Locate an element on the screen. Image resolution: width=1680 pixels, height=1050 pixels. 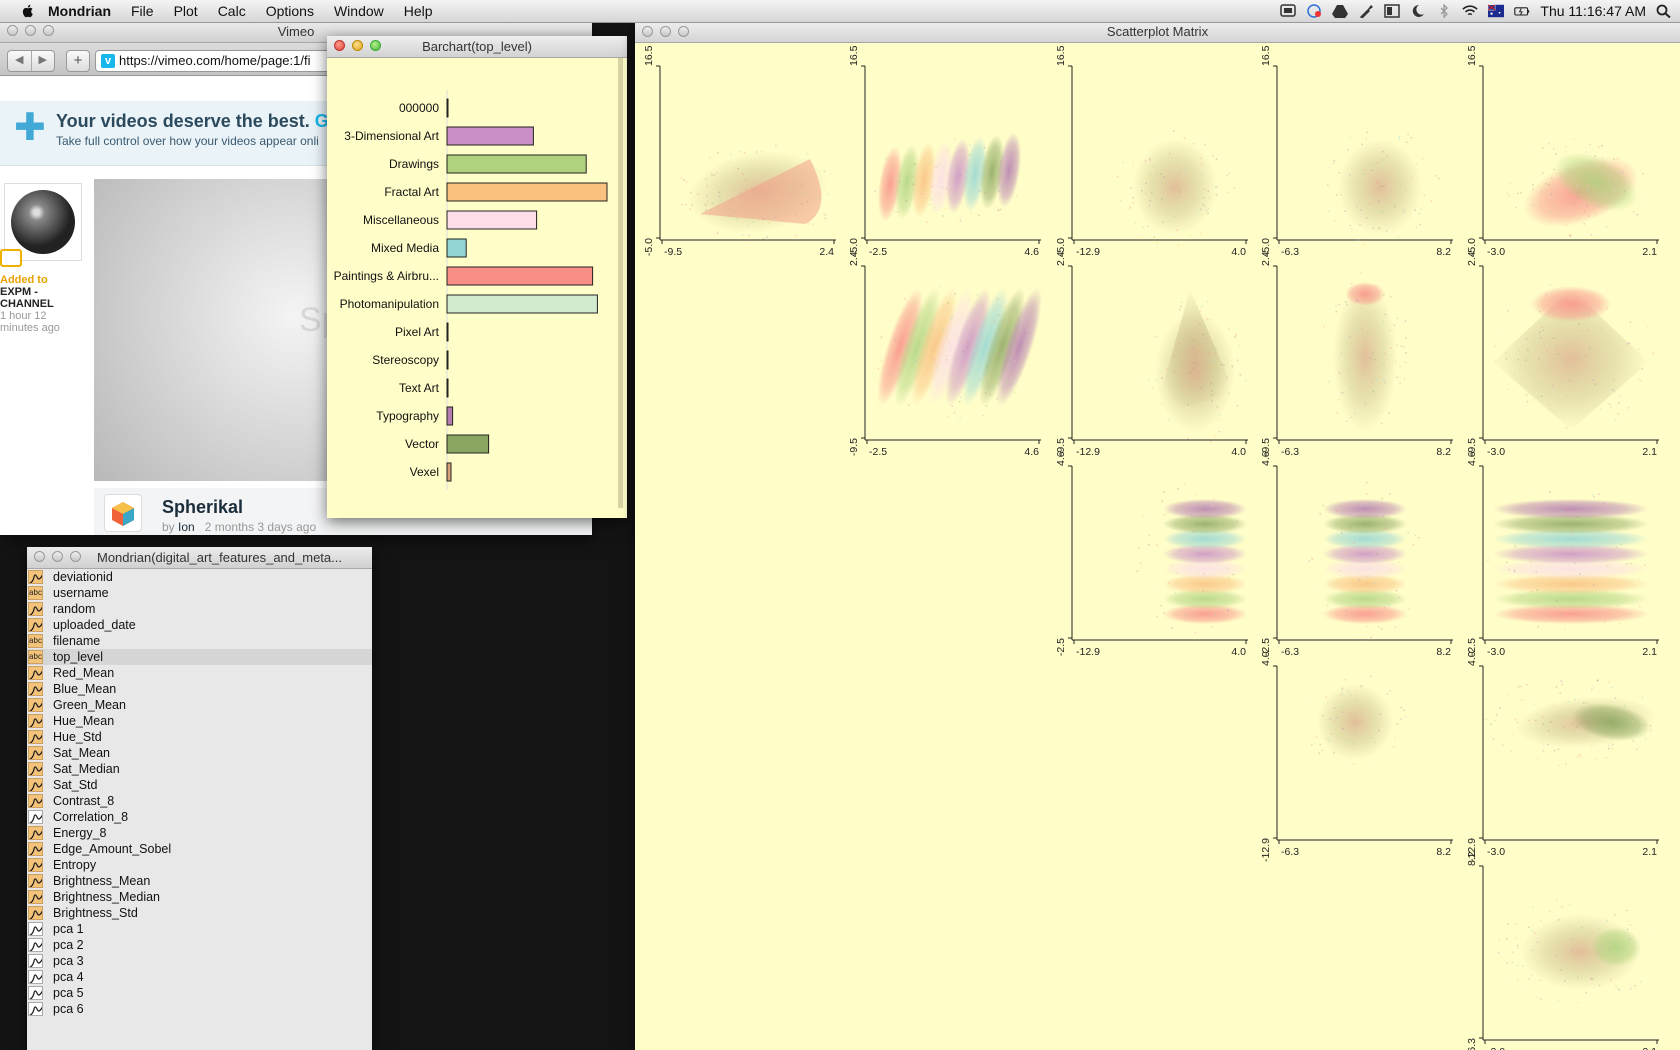
channel-link: EXPM - CHANNEL is located at coordinates (40, 298).